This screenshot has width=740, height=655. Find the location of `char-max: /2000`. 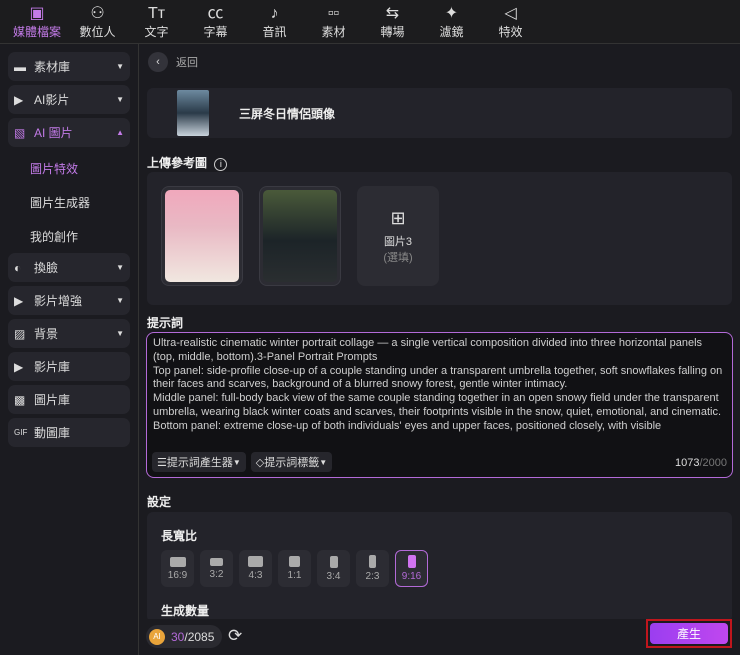

char-max: /2000 is located at coordinates (713, 463).